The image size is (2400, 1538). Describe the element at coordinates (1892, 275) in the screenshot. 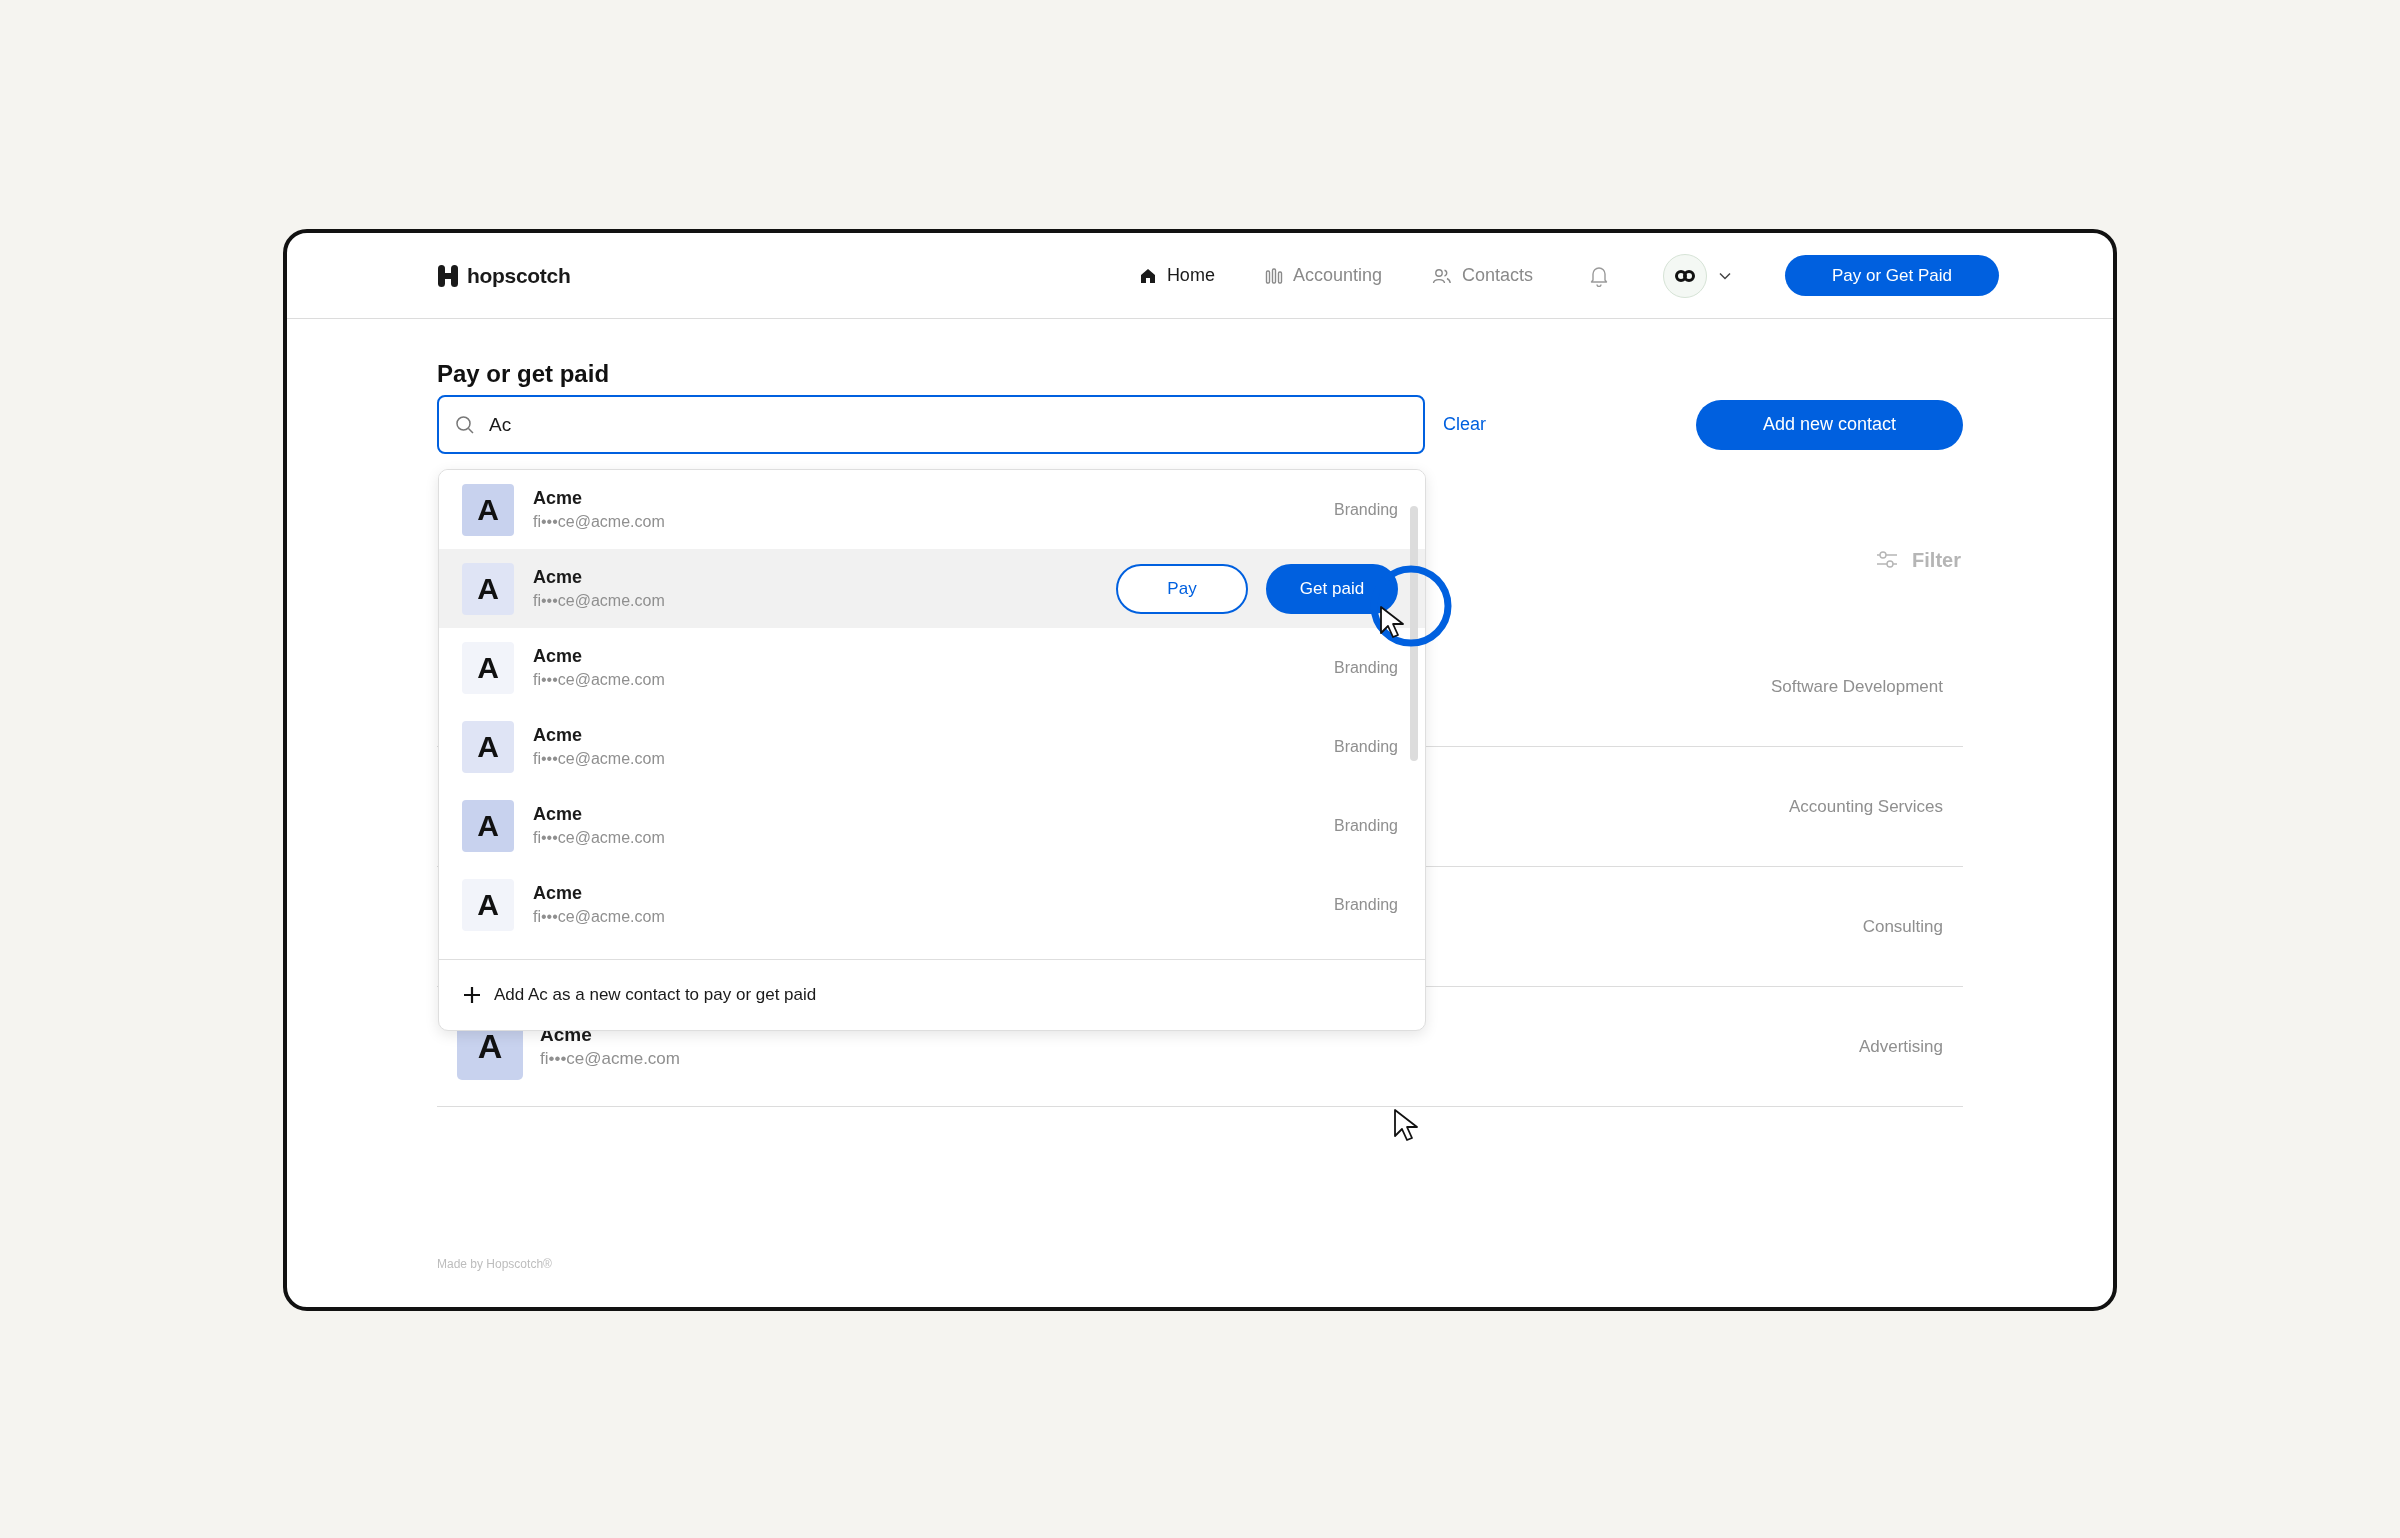

I see `pay-or-get-paid-button: Pay or Get Paid` at that location.